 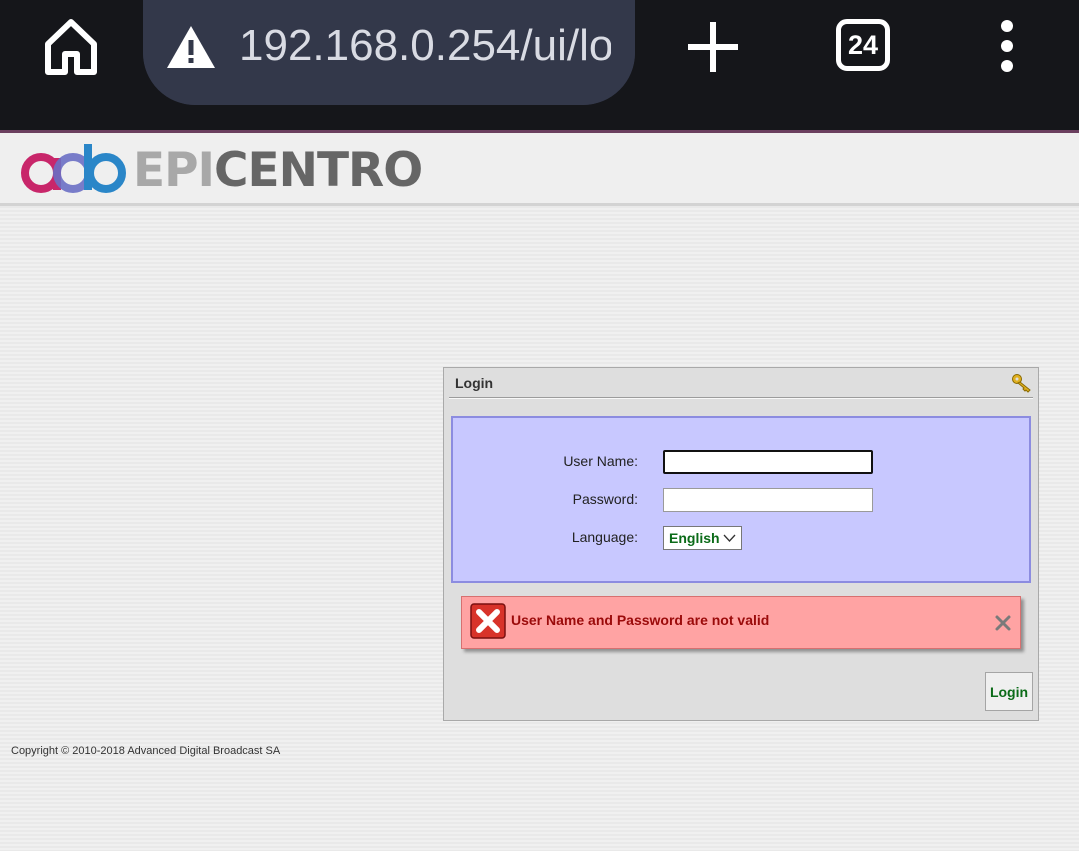 I want to click on error-message-box: User Name and Password are not valid, so click(x=741, y=622).